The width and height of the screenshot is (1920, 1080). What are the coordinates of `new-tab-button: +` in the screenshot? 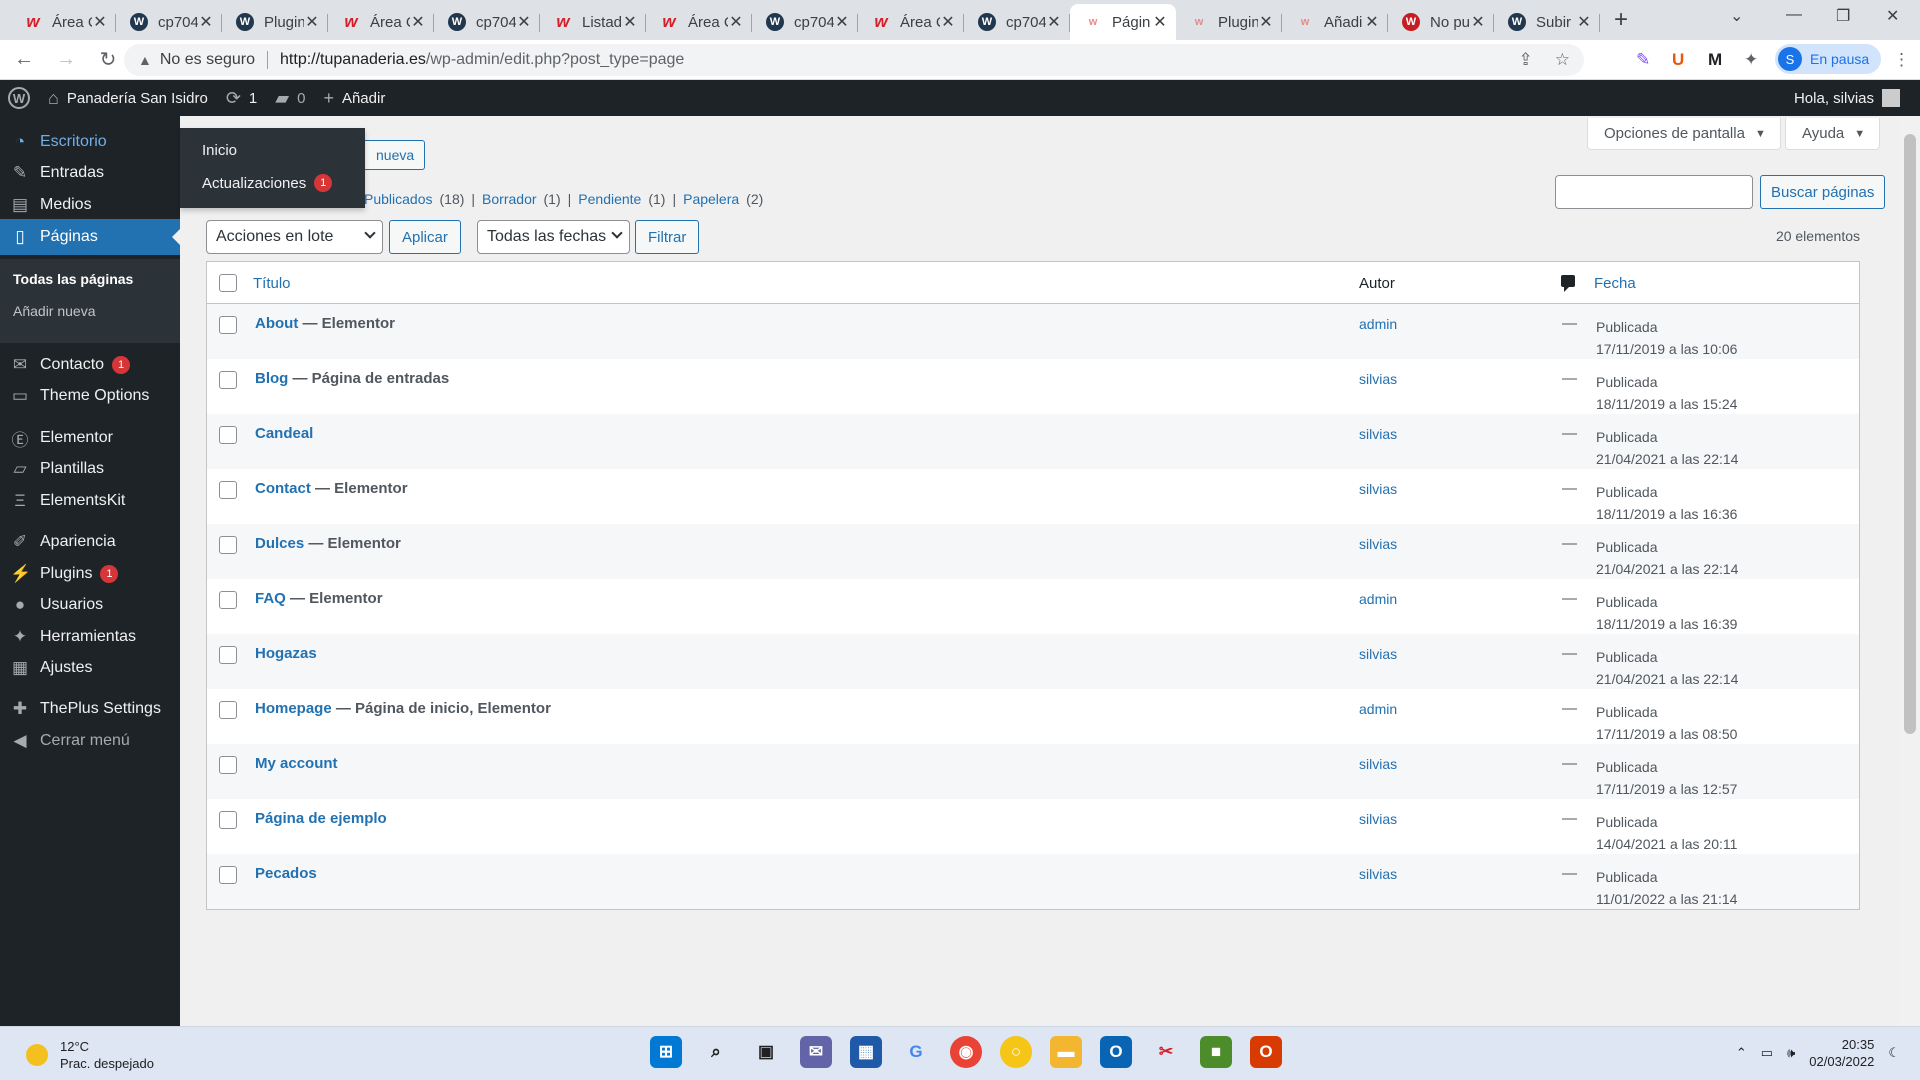 It's located at (1621, 20).